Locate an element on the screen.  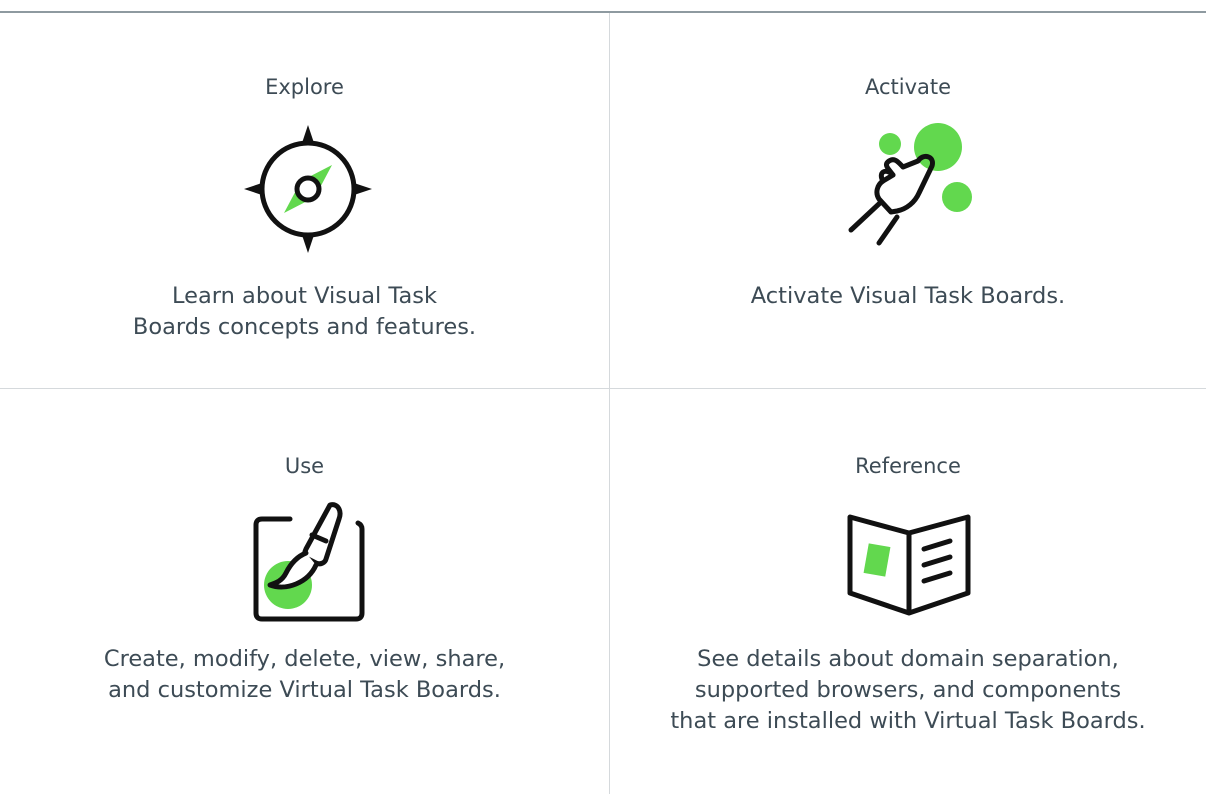
description-line: Learn about Visual Task is located at coordinates (304, 296).